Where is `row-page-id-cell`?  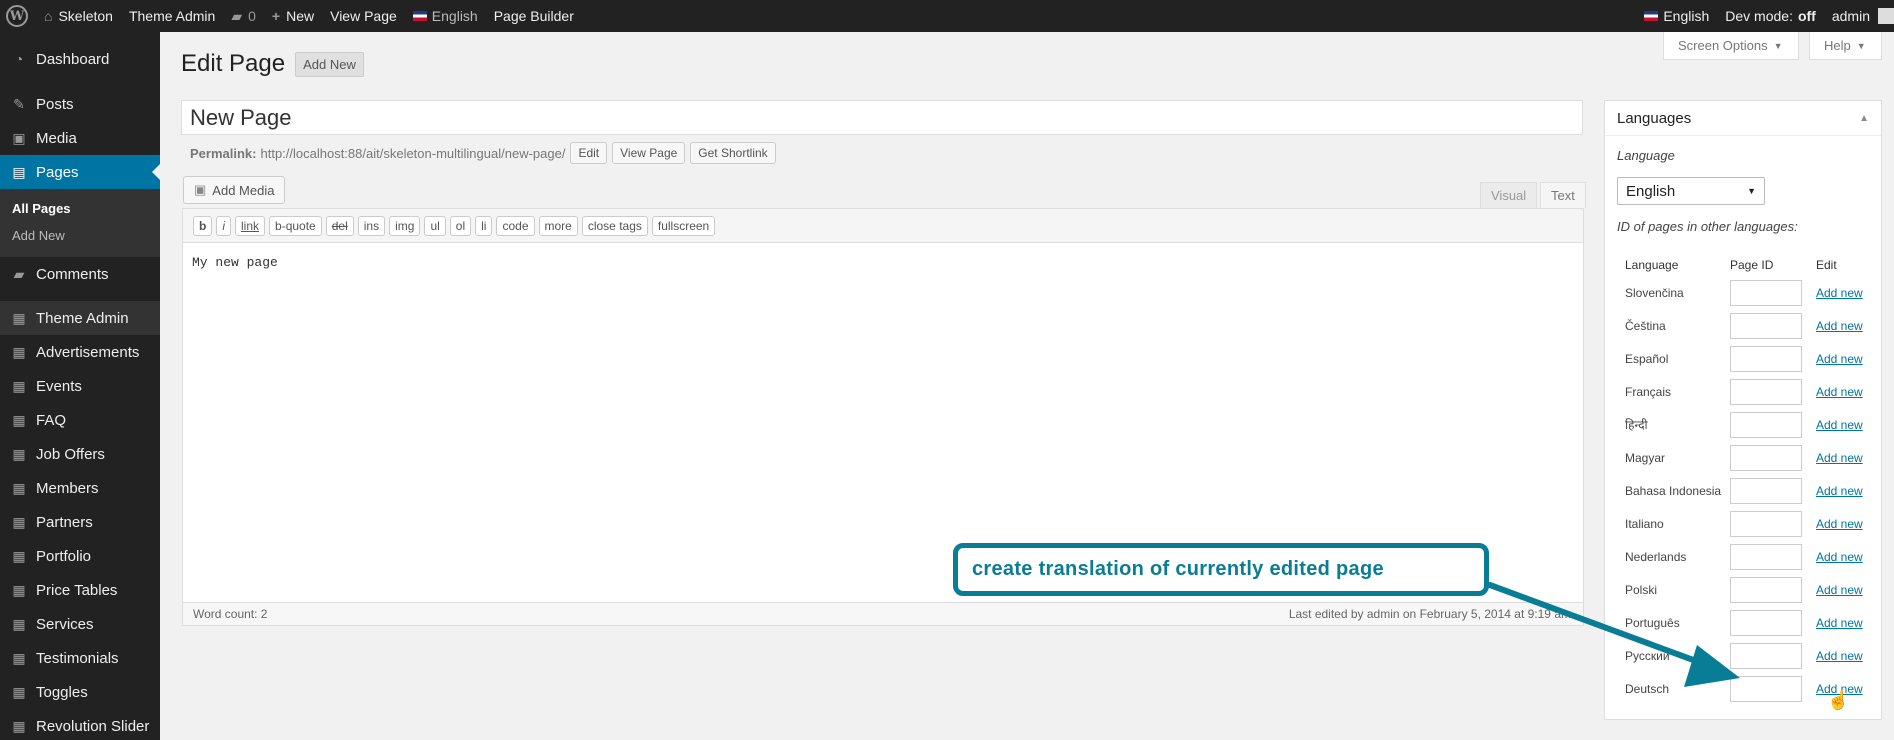 row-page-id-cell is located at coordinates (1773, 622).